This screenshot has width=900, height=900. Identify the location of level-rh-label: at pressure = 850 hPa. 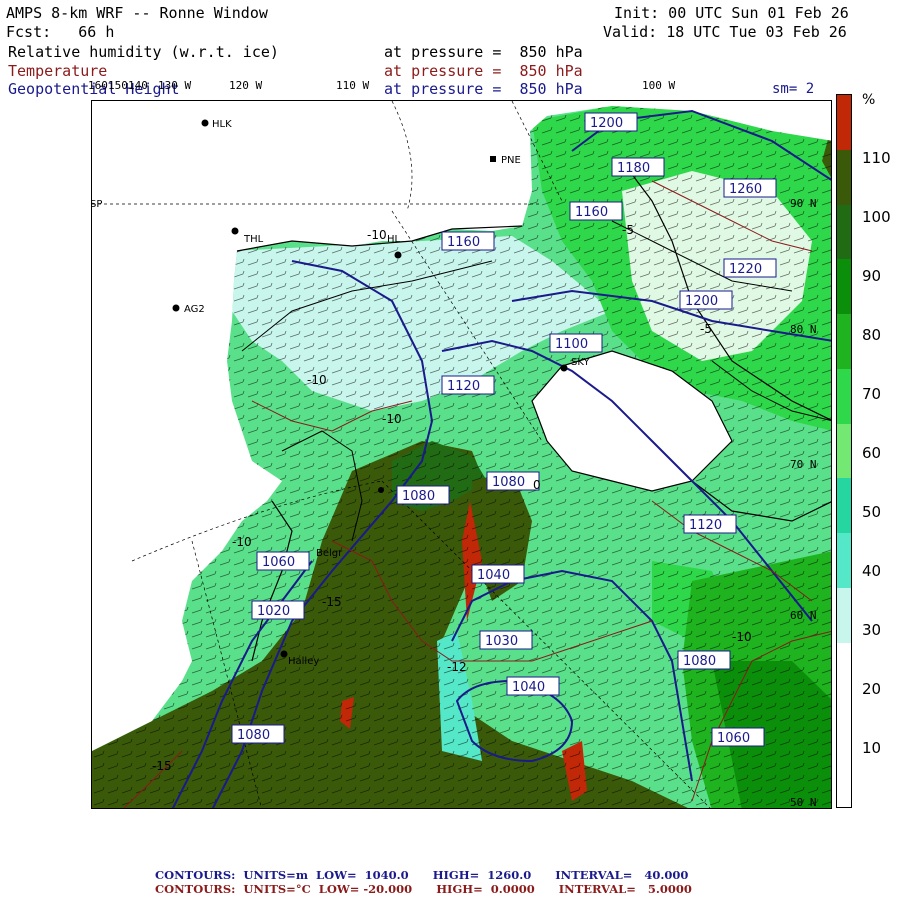
(483, 52).